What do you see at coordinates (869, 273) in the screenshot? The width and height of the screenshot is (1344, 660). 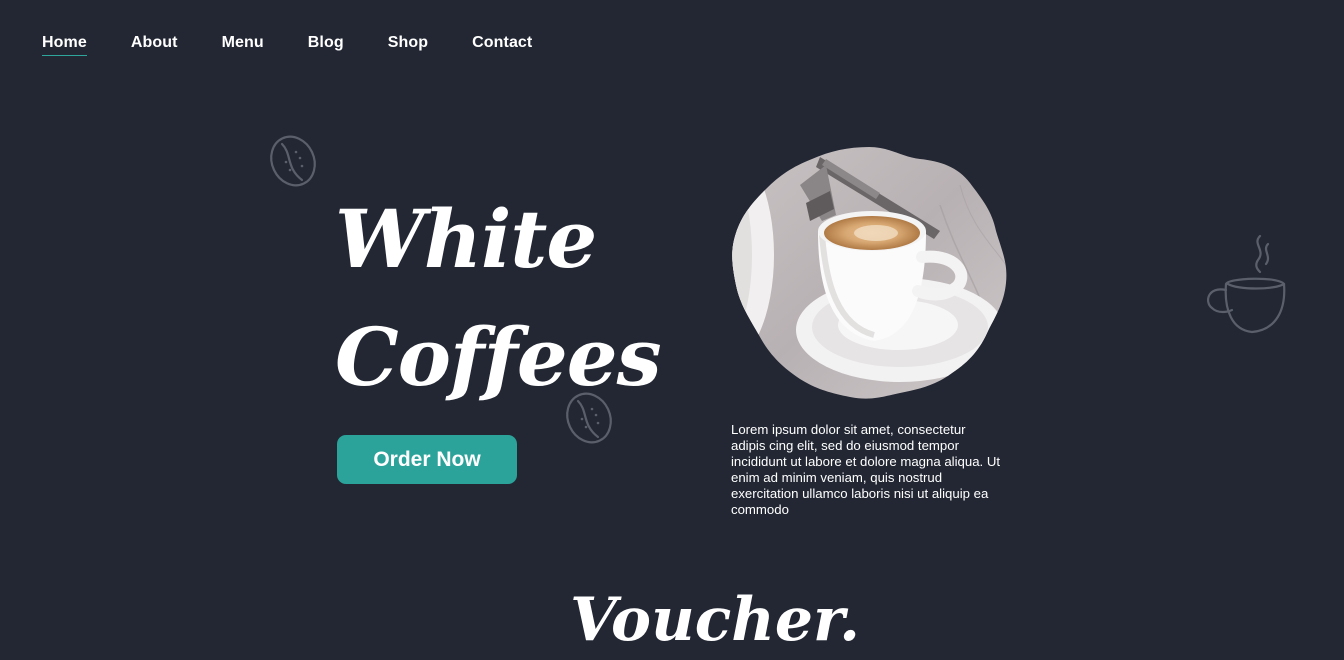 I see `coffee-cup-image` at bounding box center [869, 273].